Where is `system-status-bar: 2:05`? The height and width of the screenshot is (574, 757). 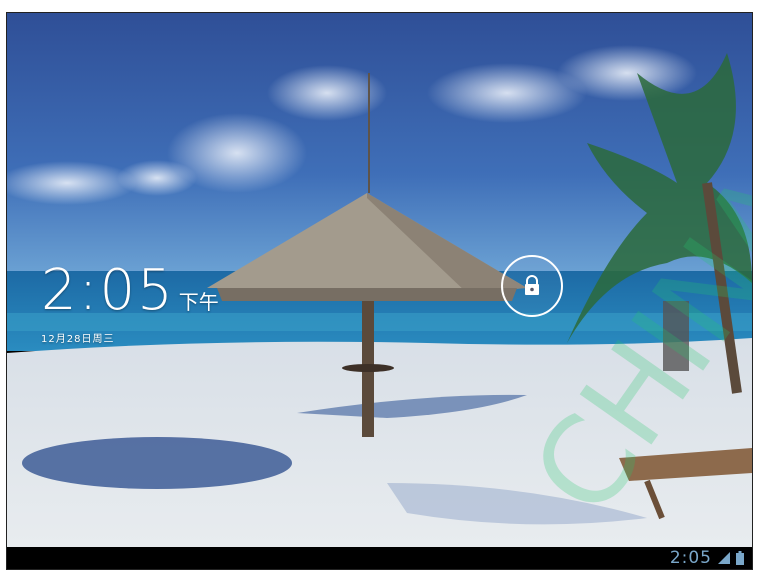 system-status-bar: 2:05 is located at coordinates (379, 558).